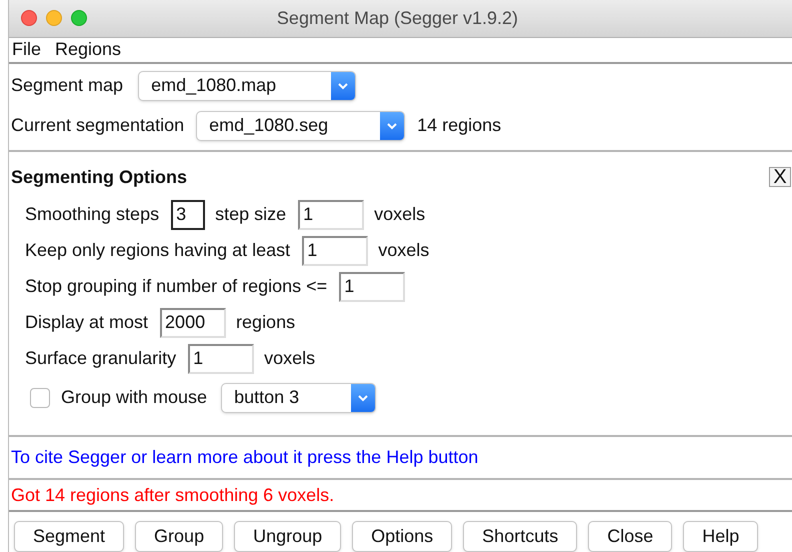 The width and height of the screenshot is (792, 552). Describe the element at coordinates (134, 398) in the screenshot. I see `checkbox-label: Group with mouse` at that location.